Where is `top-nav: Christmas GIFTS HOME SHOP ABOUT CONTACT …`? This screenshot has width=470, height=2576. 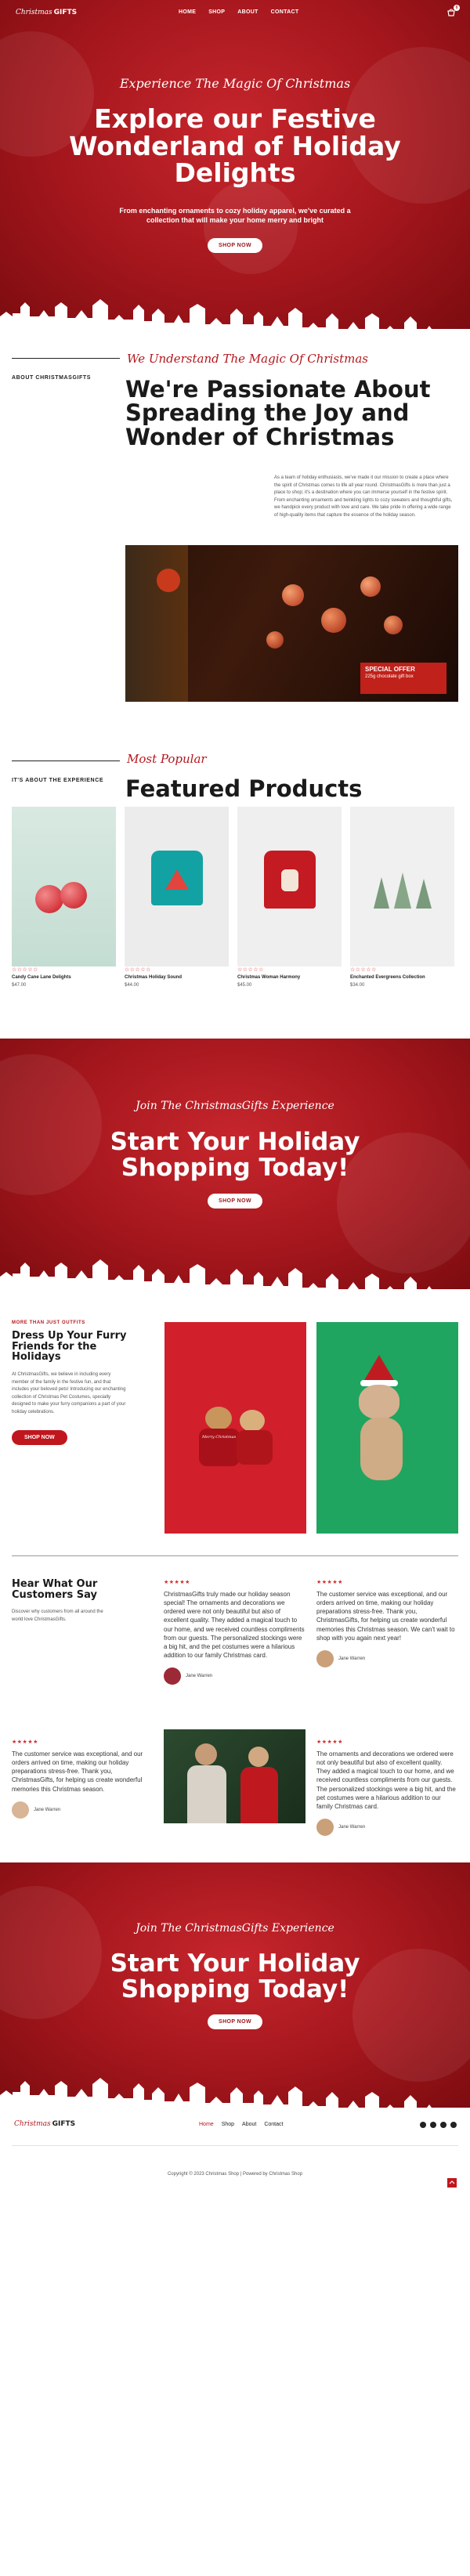
top-nav: Christmas GIFTS HOME SHOP ABOUT CONTACT … is located at coordinates (235, 13).